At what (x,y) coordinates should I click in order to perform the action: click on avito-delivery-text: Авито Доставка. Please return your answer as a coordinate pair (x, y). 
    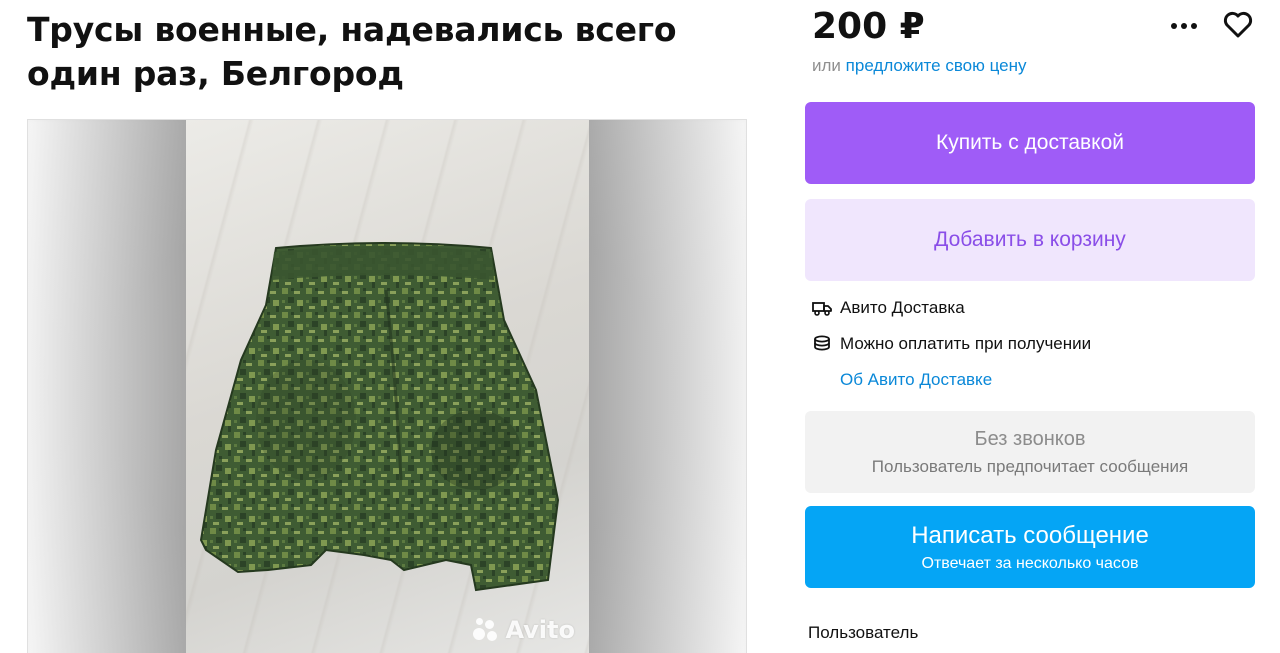
    Looking at the image, I should click on (902, 307).